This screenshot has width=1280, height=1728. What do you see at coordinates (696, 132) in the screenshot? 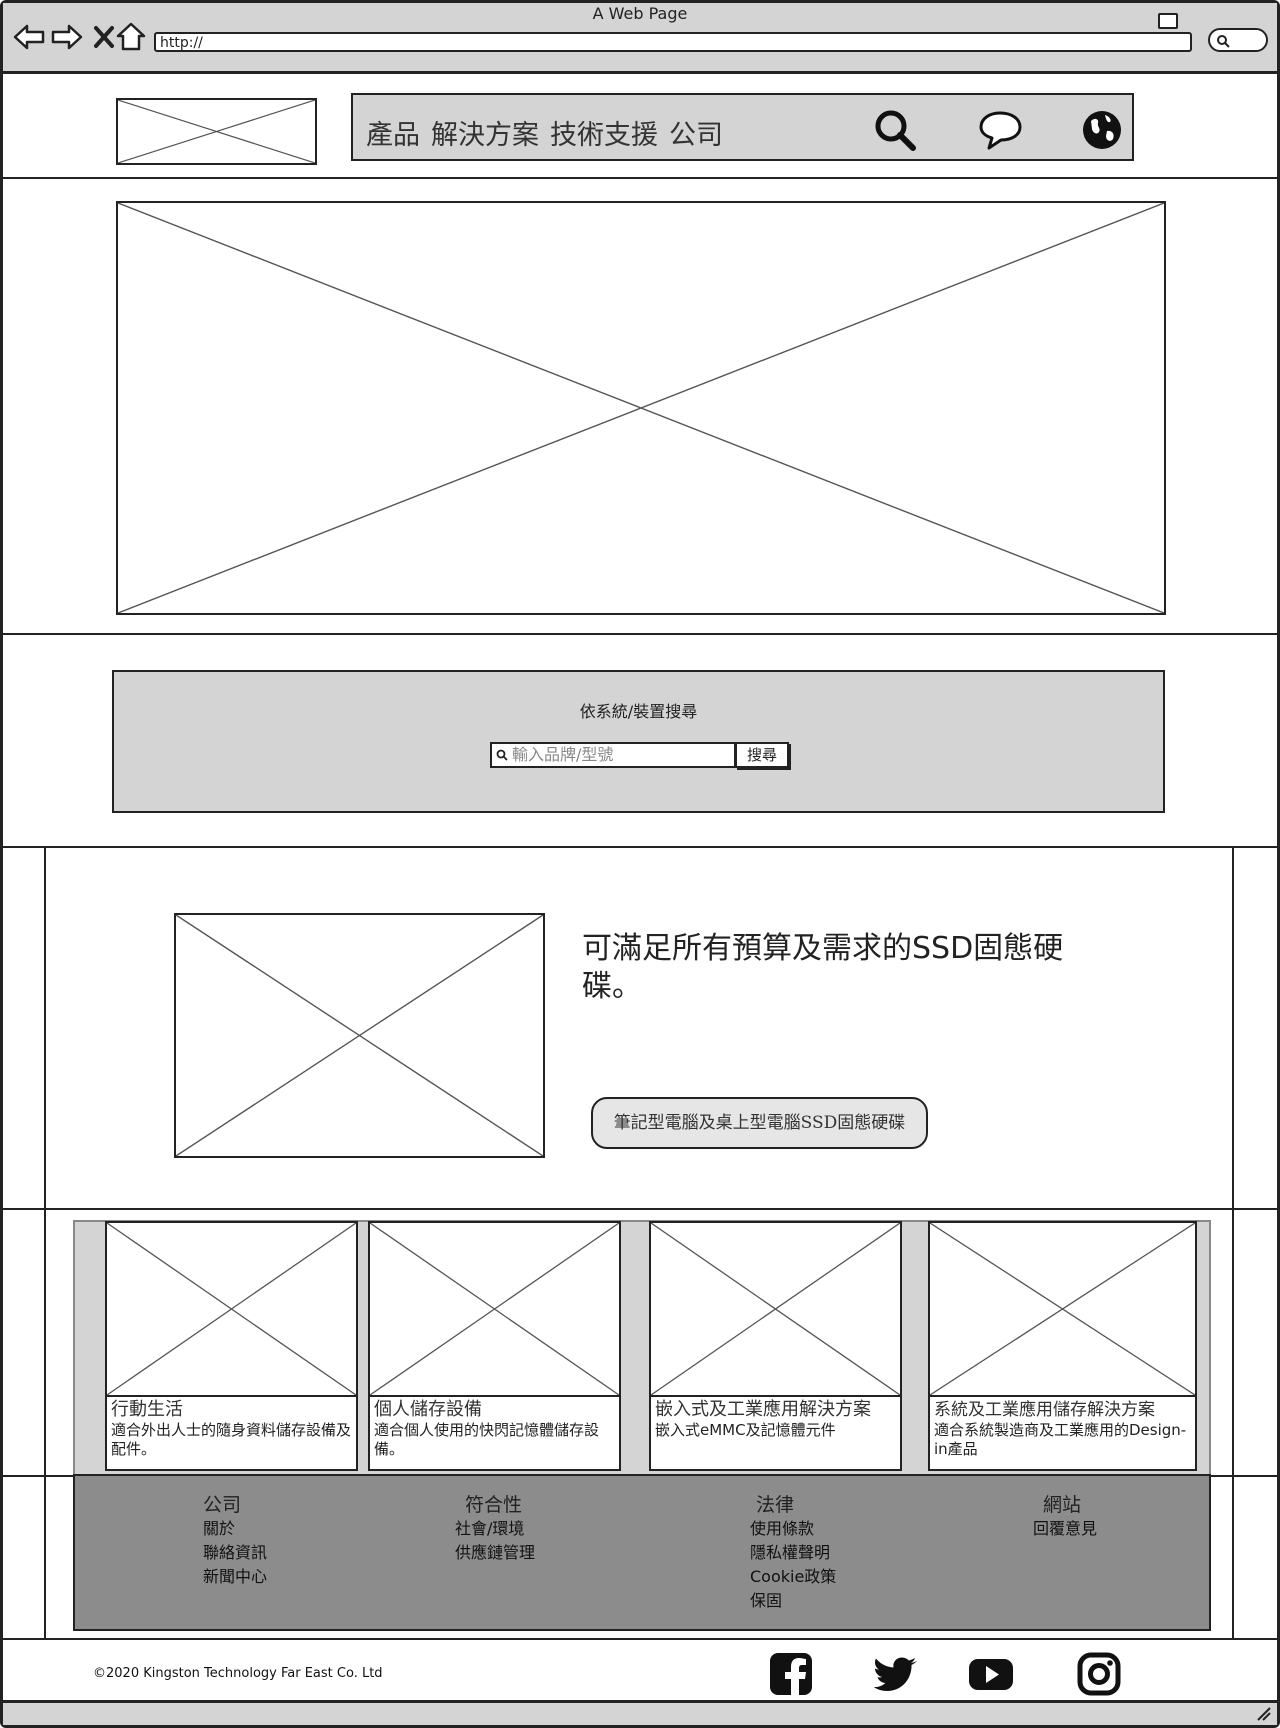
I see `nav-item-company: 公司` at bounding box center [696, 132].